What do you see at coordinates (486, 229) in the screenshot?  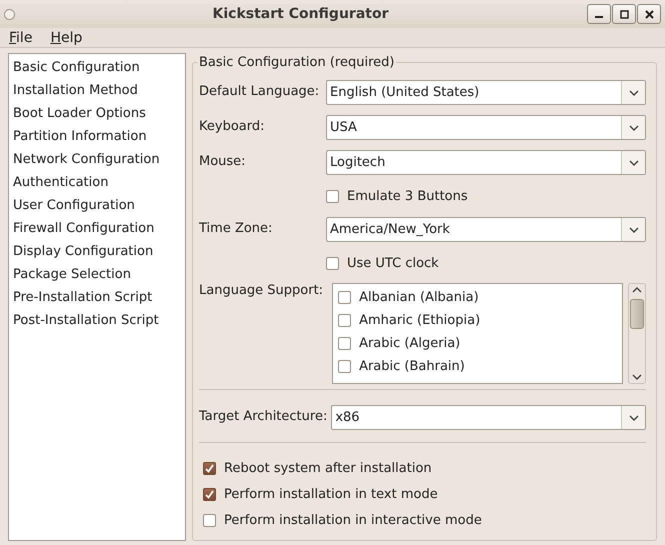 I see `dropdown: America/New_York` at bounding box center [486, 229].